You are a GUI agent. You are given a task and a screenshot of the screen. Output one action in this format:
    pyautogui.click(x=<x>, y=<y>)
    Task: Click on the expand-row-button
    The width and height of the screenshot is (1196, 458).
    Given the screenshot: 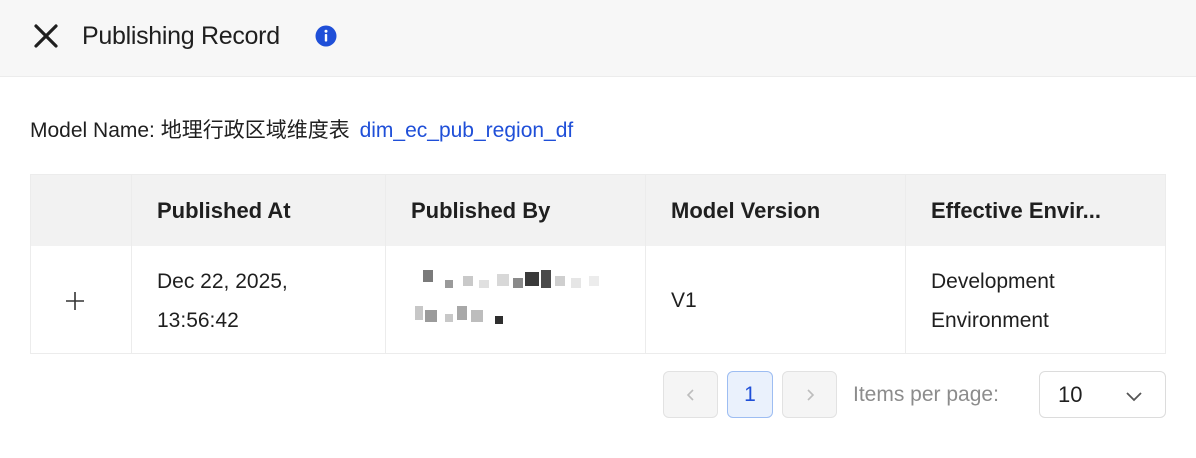 What is the action you would take?
    pyautogui.click(x=75, y=299)
    